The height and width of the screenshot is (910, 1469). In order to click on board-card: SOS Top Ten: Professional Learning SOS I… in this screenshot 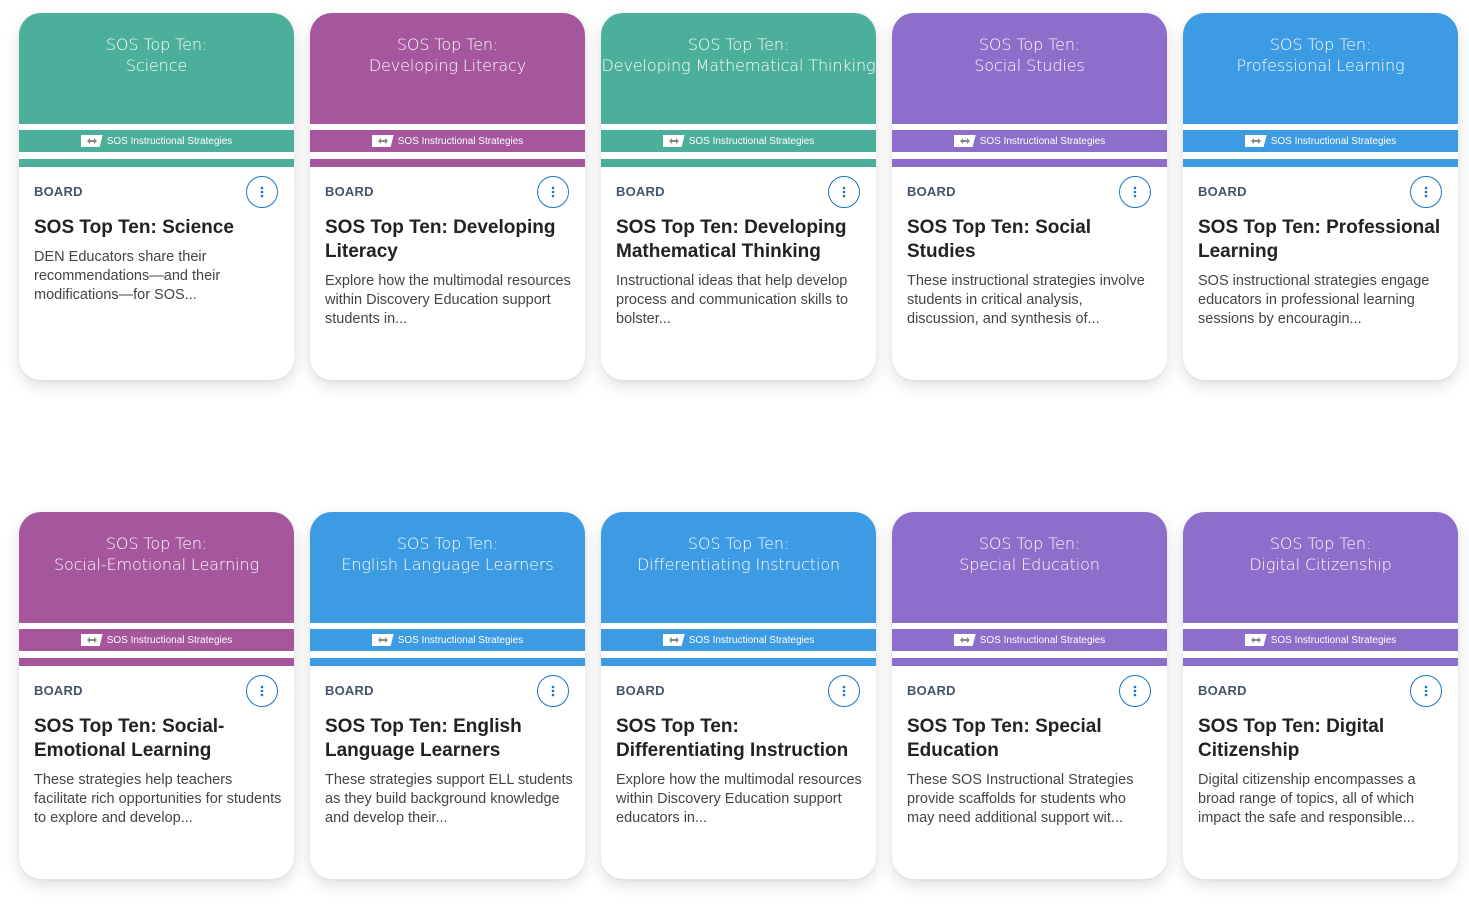, I will do `click(1320, 196)`.